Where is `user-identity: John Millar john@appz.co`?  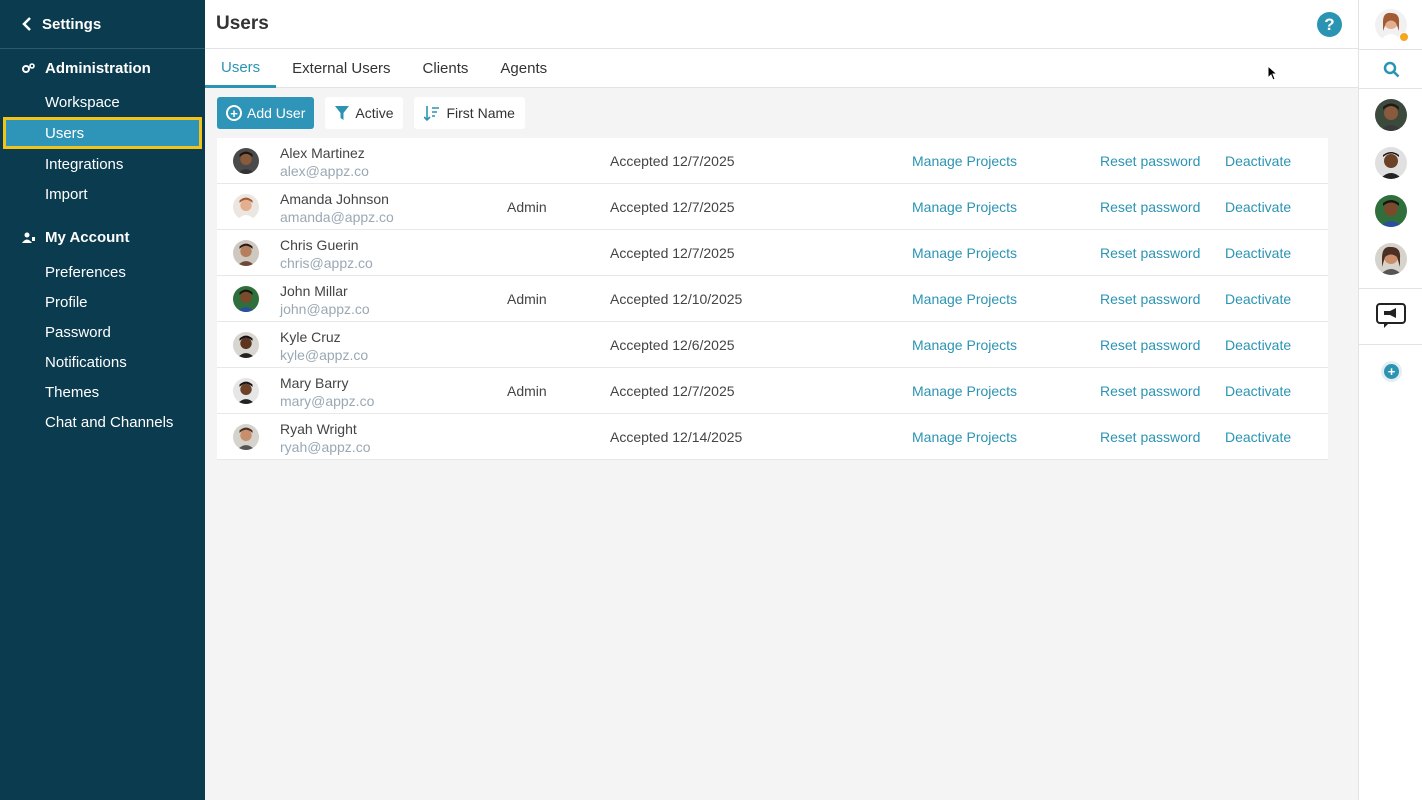 user-identity: John Millar john@appz.co is located at coordinates (325, 300).